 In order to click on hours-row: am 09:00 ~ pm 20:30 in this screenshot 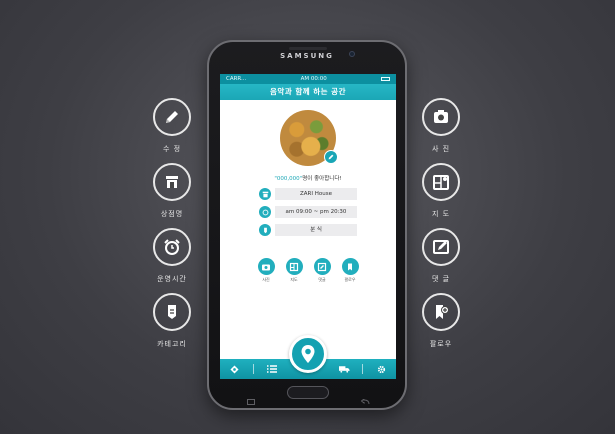, I will do `click(308, 212)`.